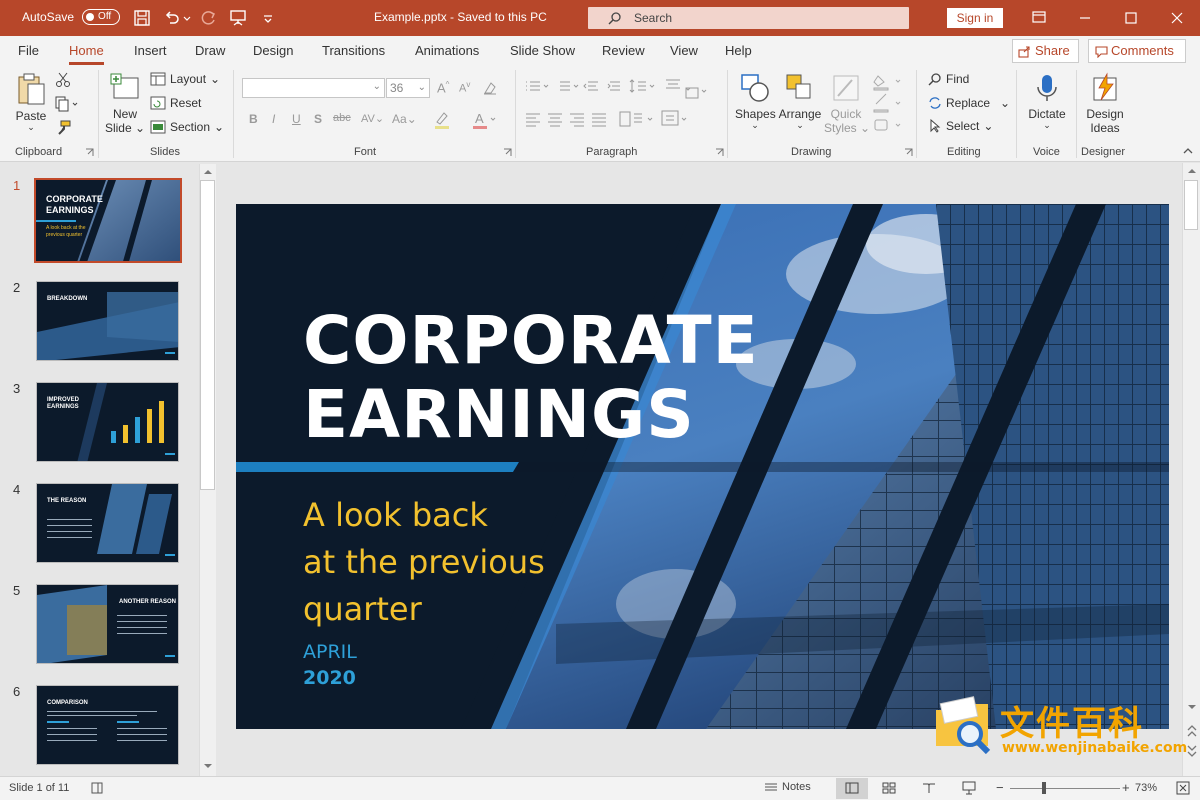 The height and width of the screenshot is (800, 1200). I want to click on zoom-slider, so click(1065, 788).